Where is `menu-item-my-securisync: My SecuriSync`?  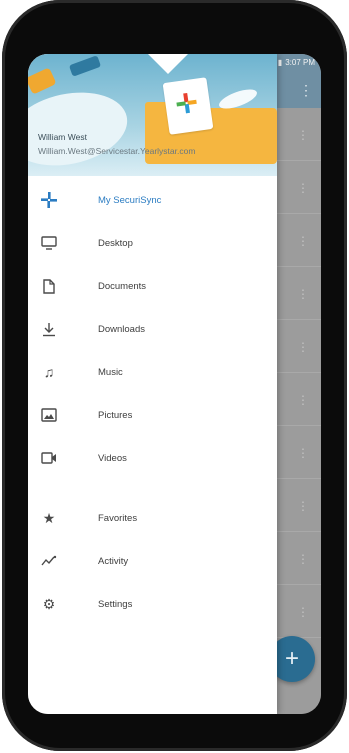
menu-item-my-securisync: My SecuriSync is located at coordinates (152, 200).